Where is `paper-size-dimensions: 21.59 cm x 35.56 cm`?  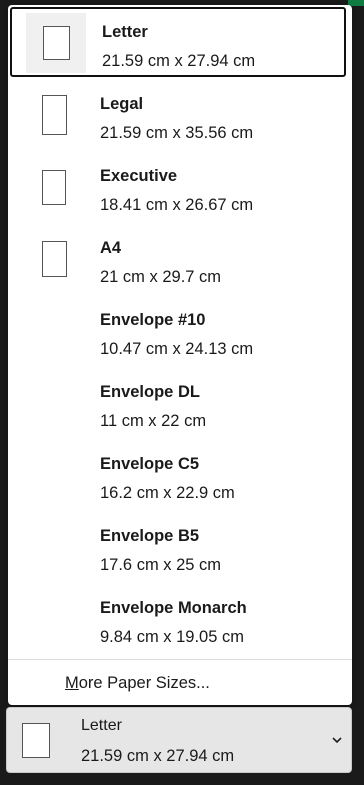 paper-size-dimensions: 21.59 cm x 35.56 cm is located at coordinates (177, 133).